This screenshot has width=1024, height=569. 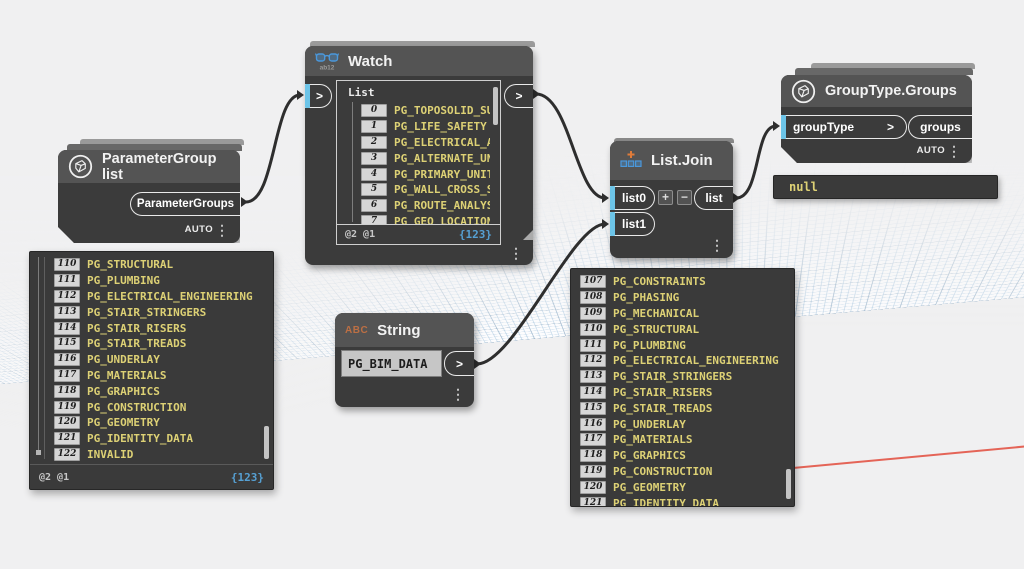 What do you see at coordinates (656, 313) in the screenshot?
I see `list-item-value: PG_MECHANICAL` at bounding box center [656, 313].